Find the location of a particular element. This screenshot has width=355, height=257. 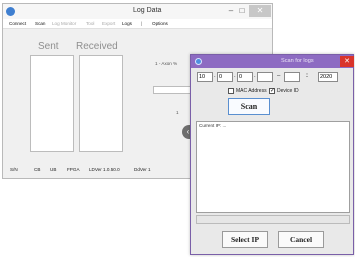

menu-scan: Scan is located at coordinates (40, 23).